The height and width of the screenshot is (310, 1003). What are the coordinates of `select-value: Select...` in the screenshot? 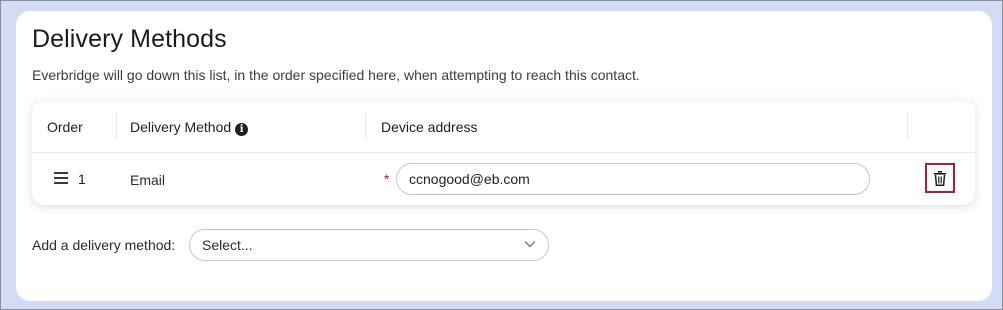 It's located at (227, 245).